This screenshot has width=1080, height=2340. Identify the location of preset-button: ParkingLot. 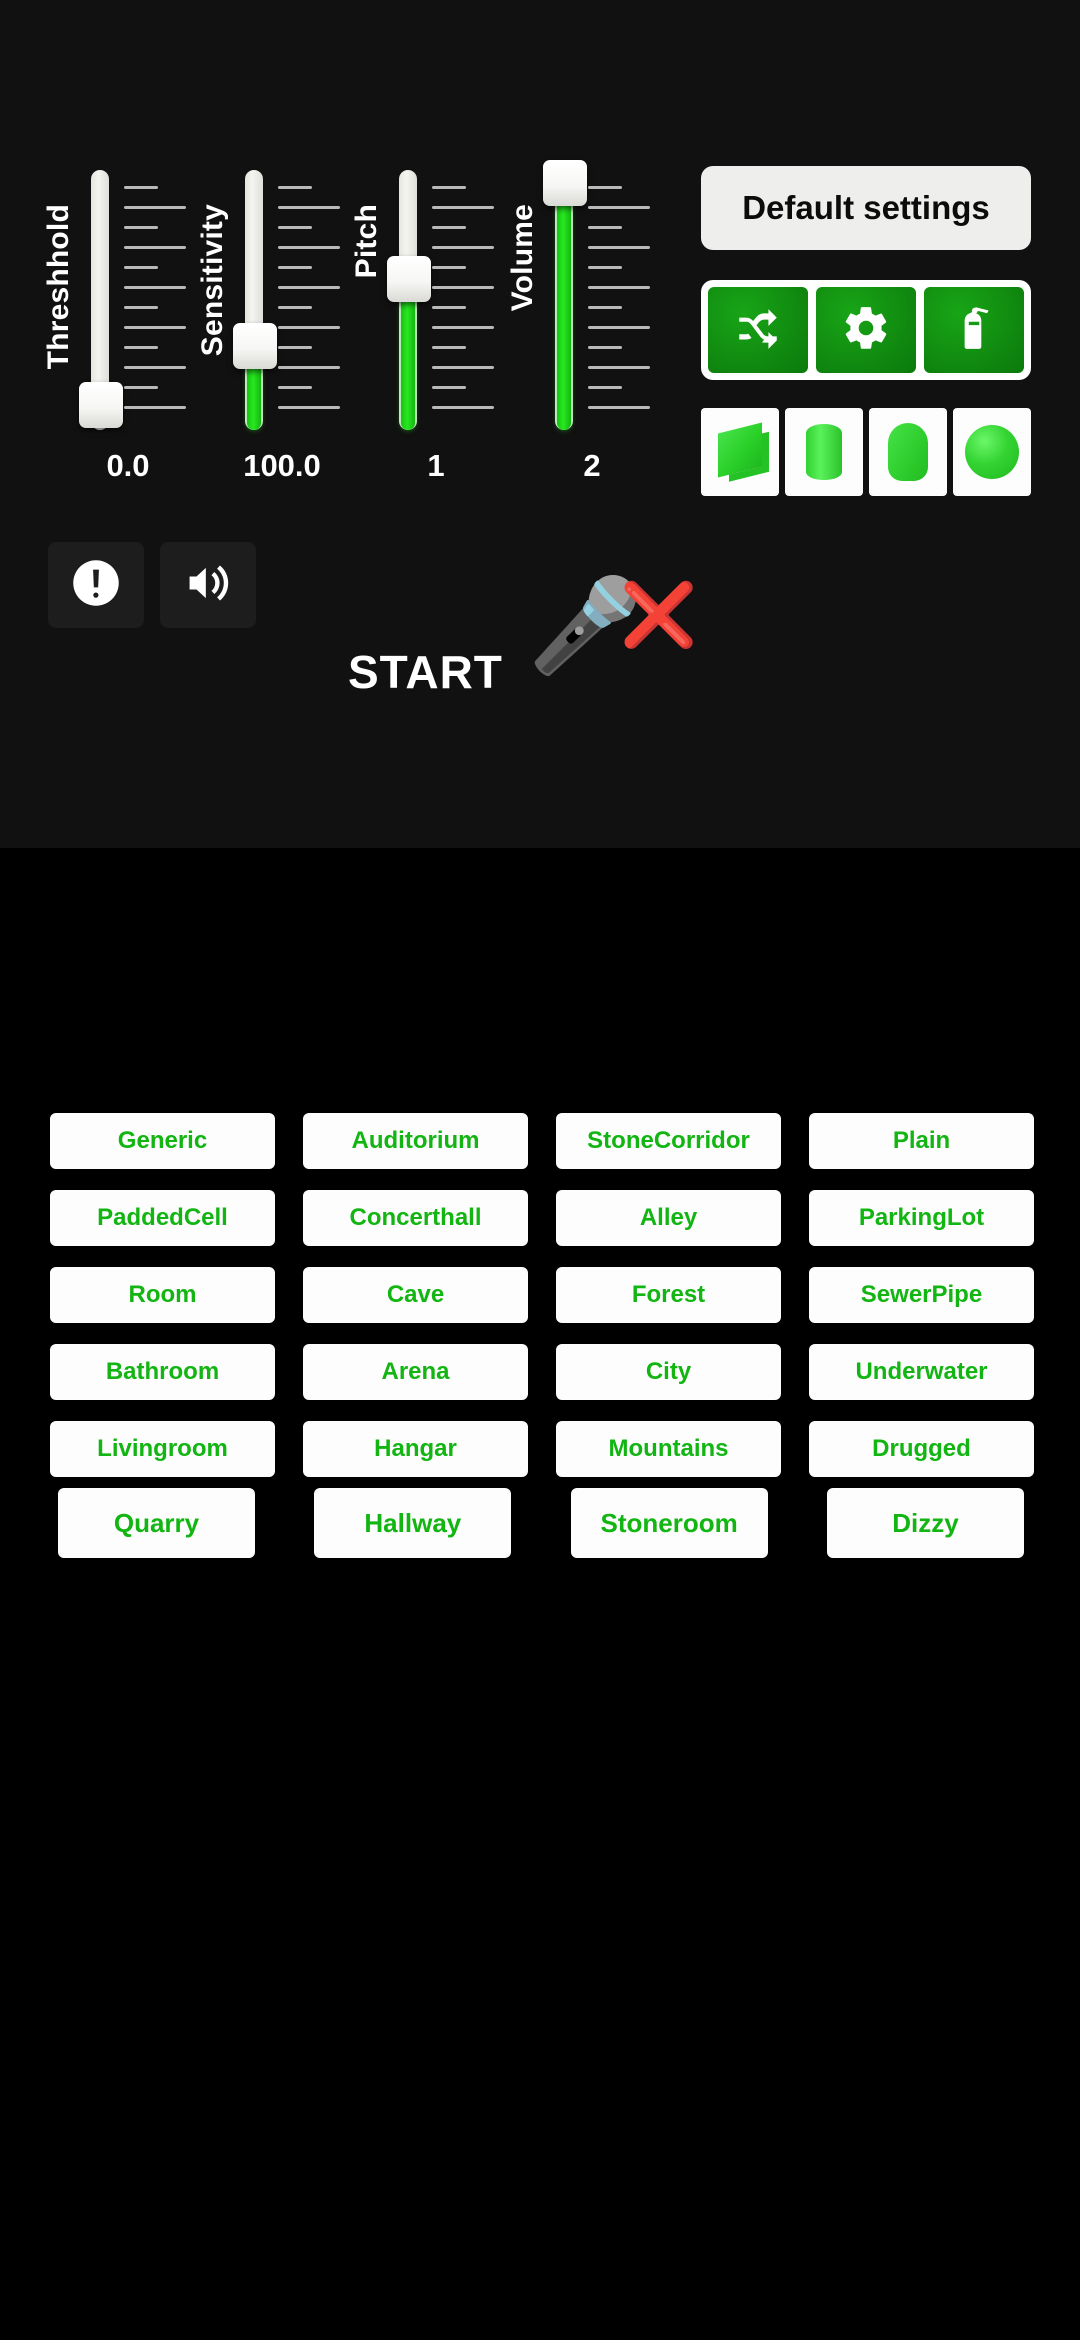
(921, 1218).